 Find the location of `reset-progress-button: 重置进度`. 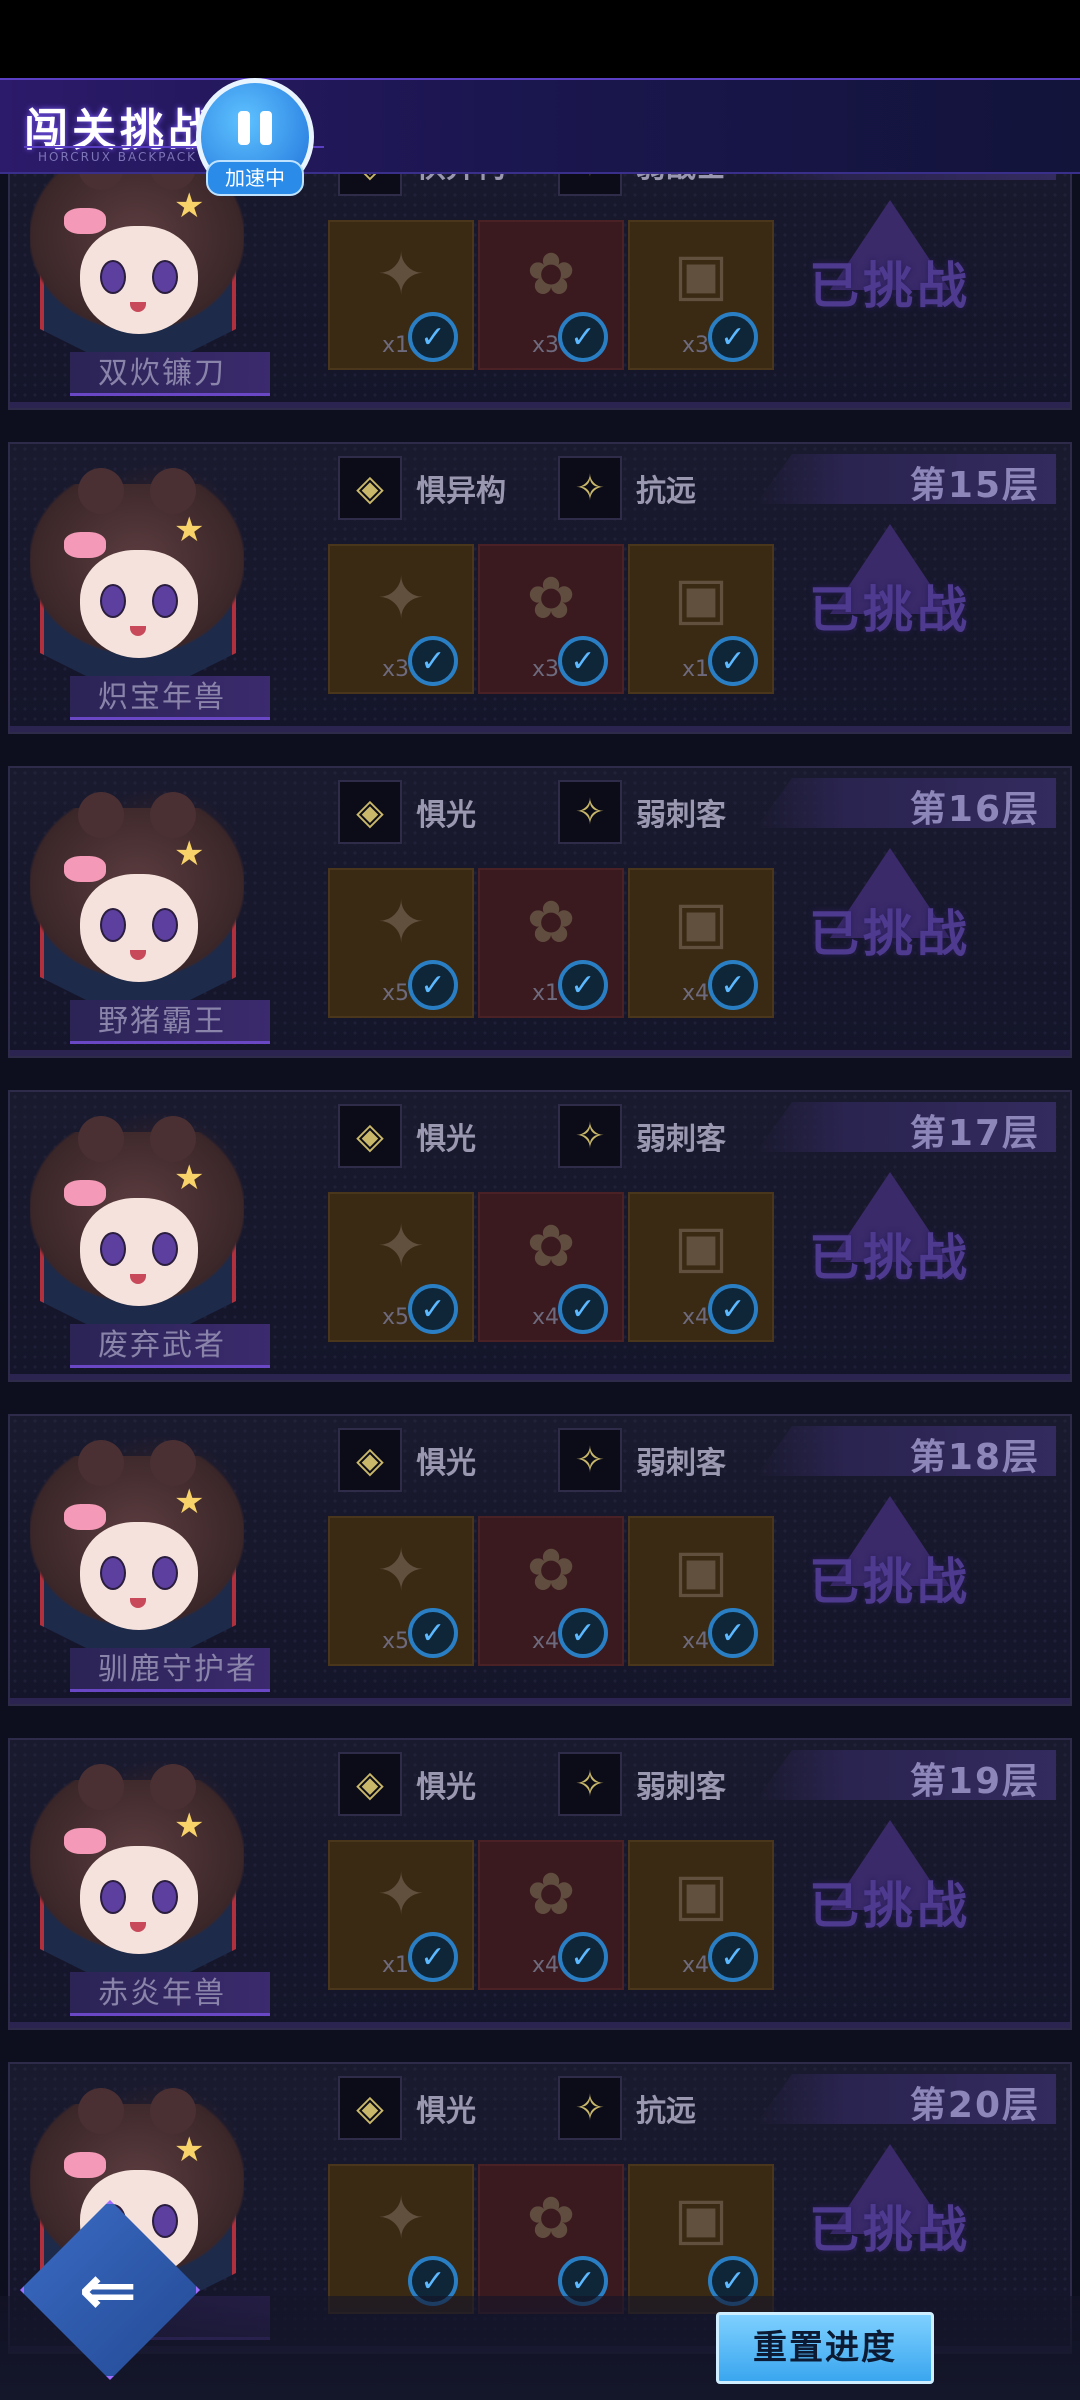

reset-progress-button: 重置进度 is located at coordinates (825, 2348).